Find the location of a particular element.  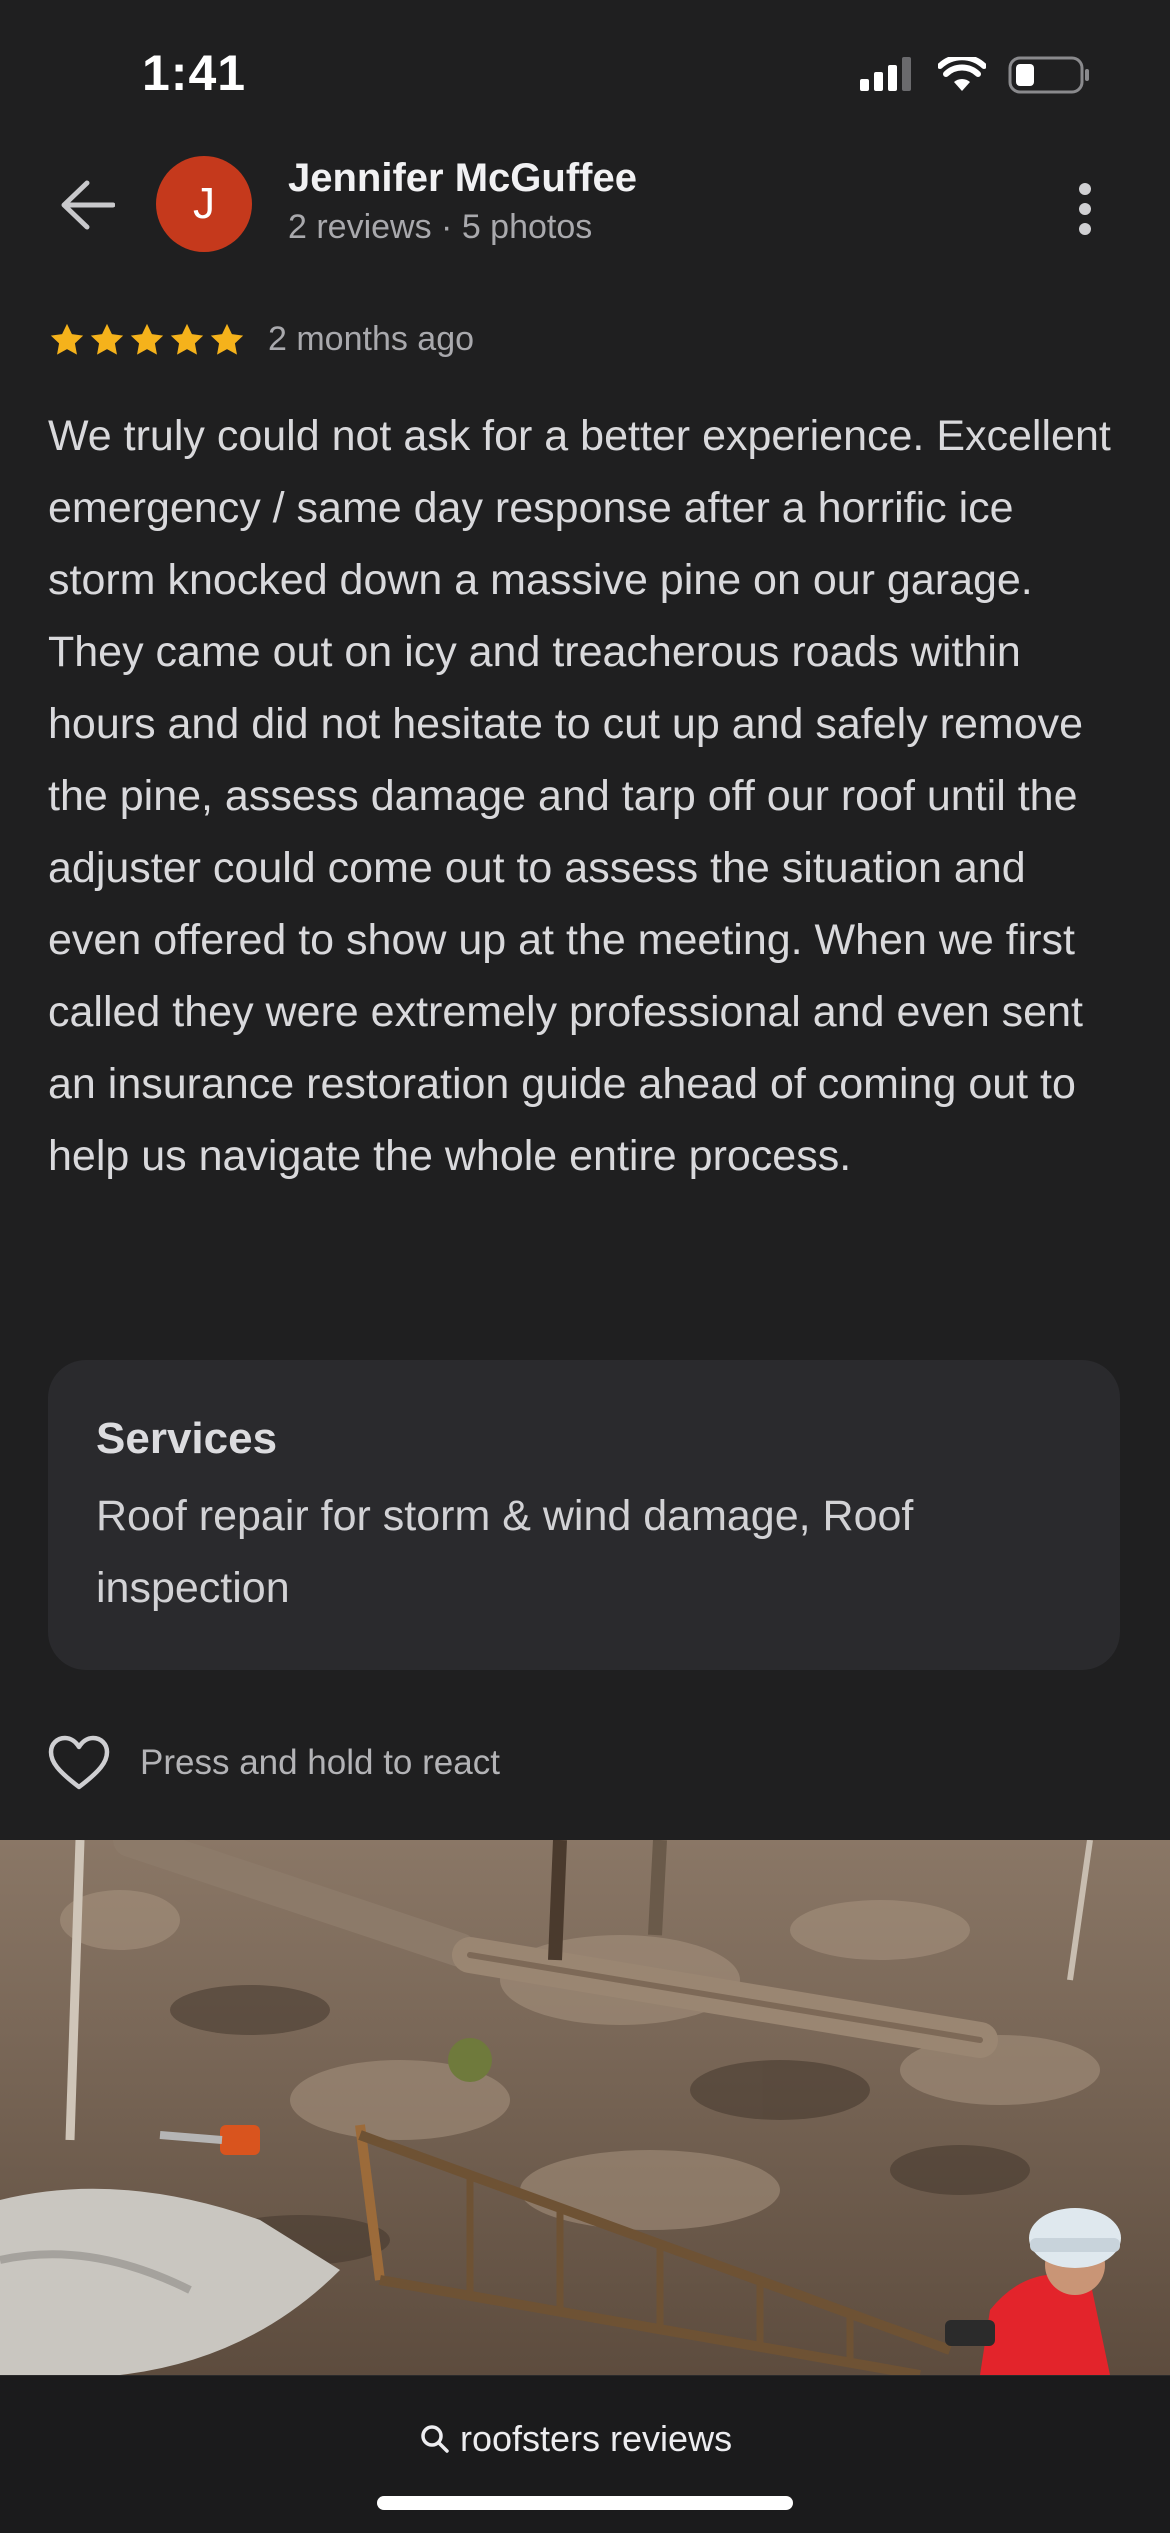

react-label: Press and hold to react is located at coordinates (320, 1762).